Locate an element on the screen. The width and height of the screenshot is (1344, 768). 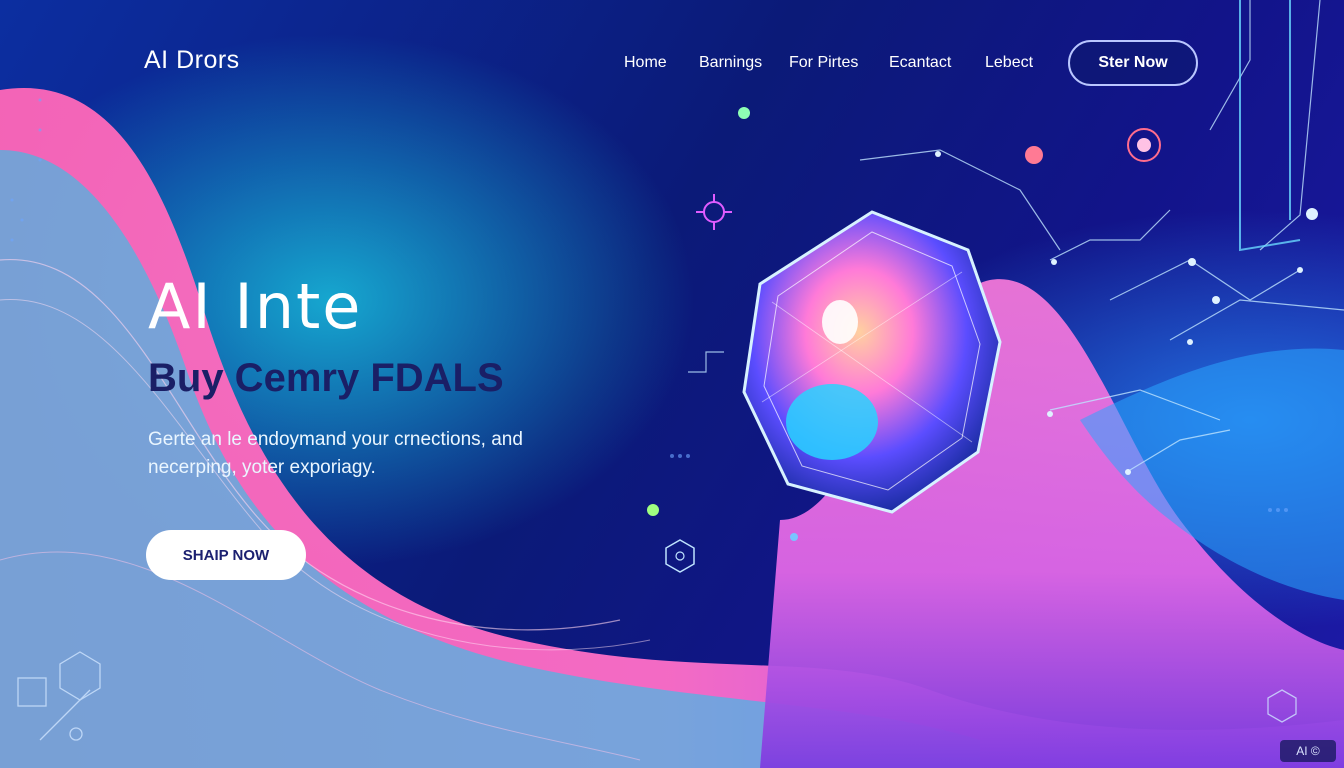
hero-subtitle: Buy Cemry FDALS is located at coordinates (326, 378).